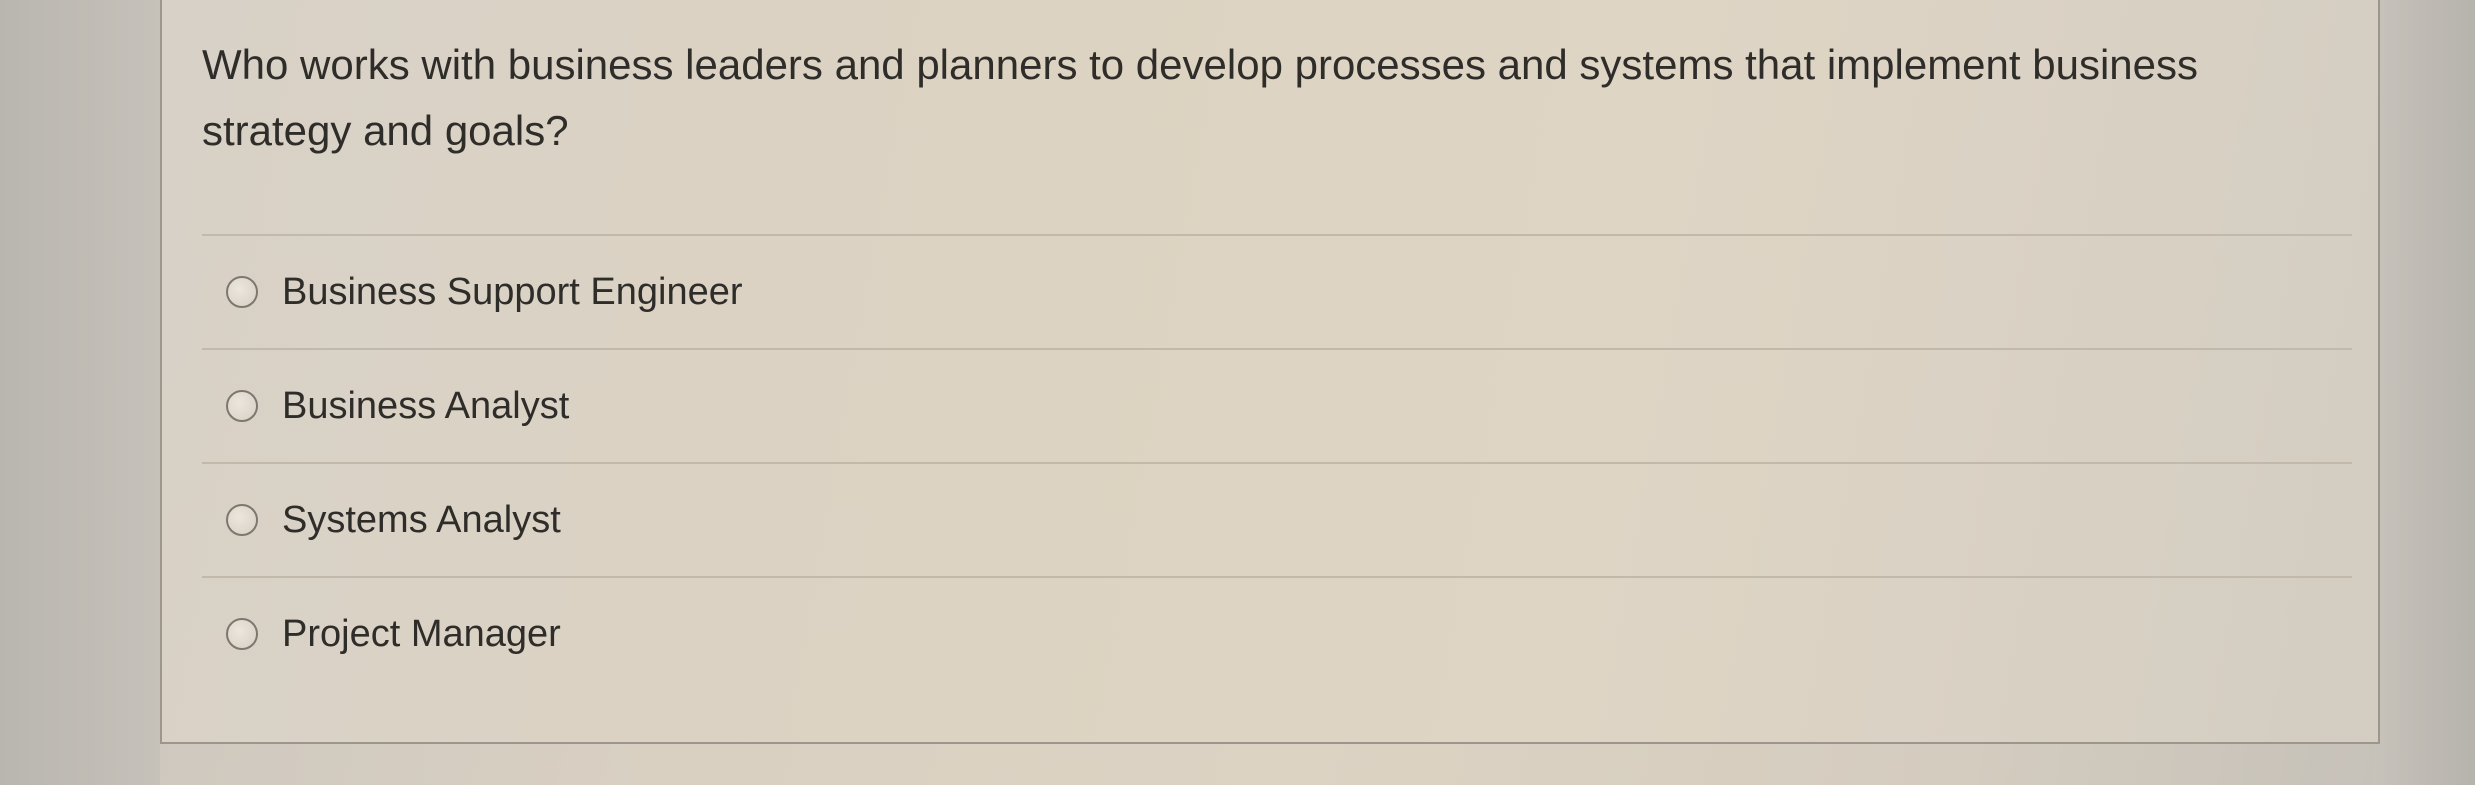 Image resolution: width=2475 pixels, height=785 pixels. What do you see at coordinates (1277, 633) in the screenshot?
I see `option-project-manager: Project Manager` at bounding box center [1277, 633].